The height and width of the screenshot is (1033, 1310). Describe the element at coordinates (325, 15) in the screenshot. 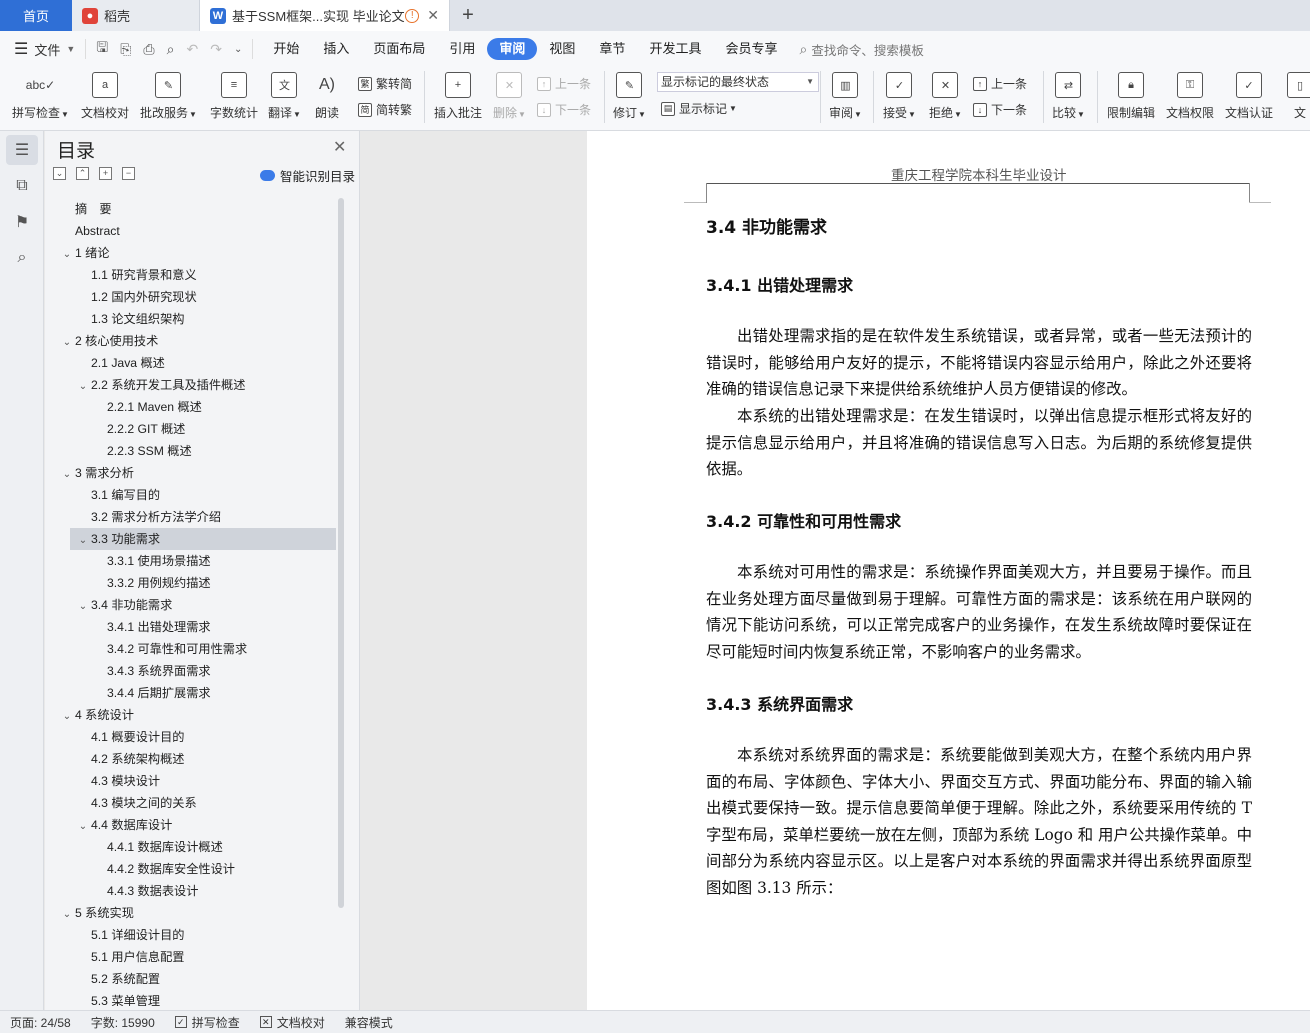

I see `tab-document: W 基于SSM框架...实现 毕业论文 ! ✕` at that location.